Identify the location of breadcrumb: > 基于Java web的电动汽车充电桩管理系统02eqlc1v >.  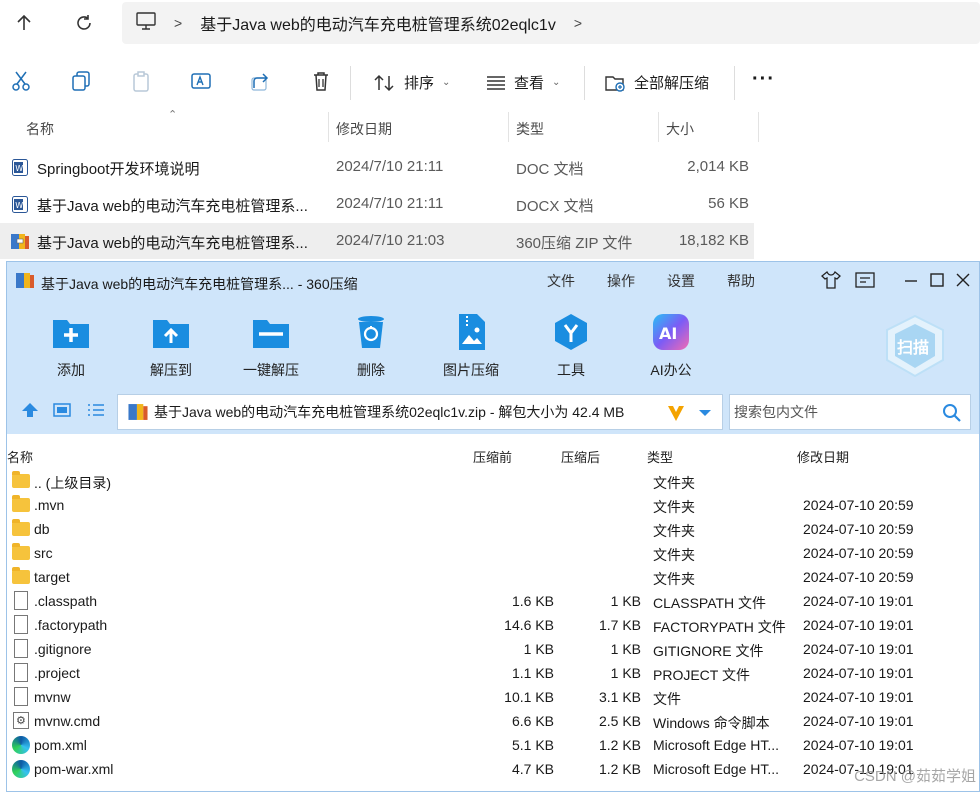
(551, 23).